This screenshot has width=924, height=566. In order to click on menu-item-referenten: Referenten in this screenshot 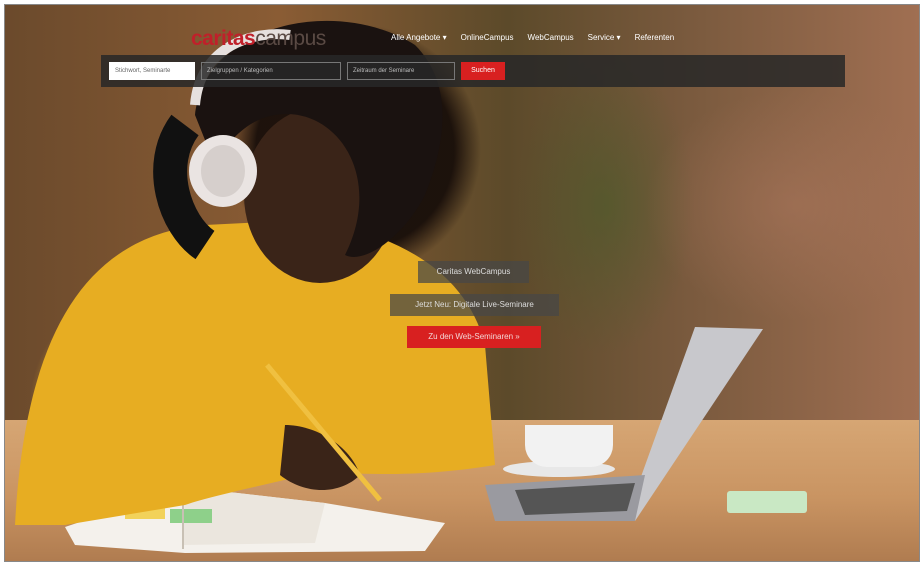, I will do `click(655, 37)`.